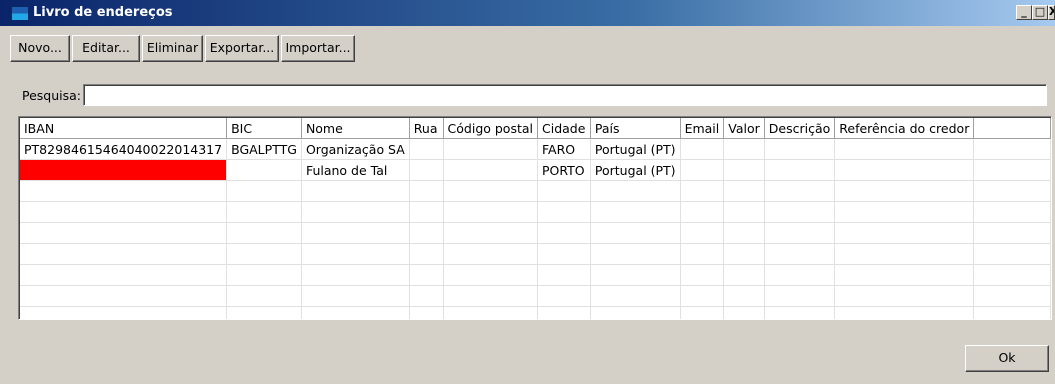 The image size is (1055, 384). Describe the element at coordinates (355, 128) in the screenshot. I see `column-header-name: Nome` at that location.